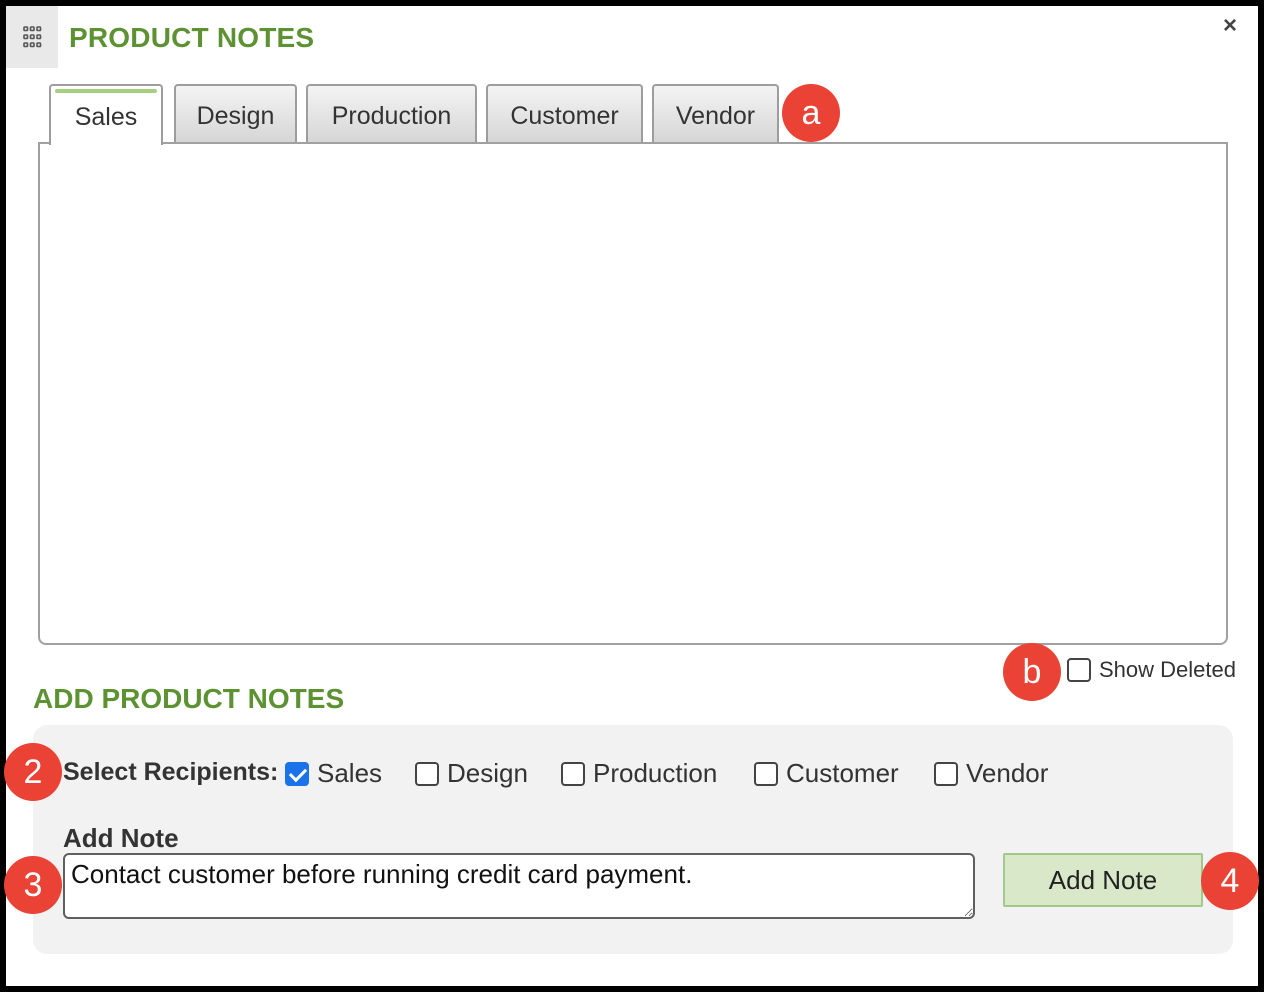 The height and width of the screenshot is (992, 1264). Describe the element at coordinates (189, 698) in the screenshot. I see `add-notes-heading: ADD PRODUCT NOTES` at that location.